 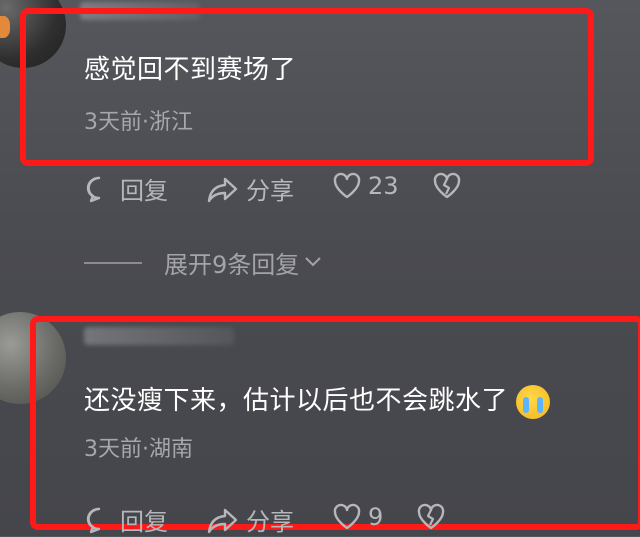 I want to click on expand-replies-button: 展开9条回复, so click(x=203, y=262).